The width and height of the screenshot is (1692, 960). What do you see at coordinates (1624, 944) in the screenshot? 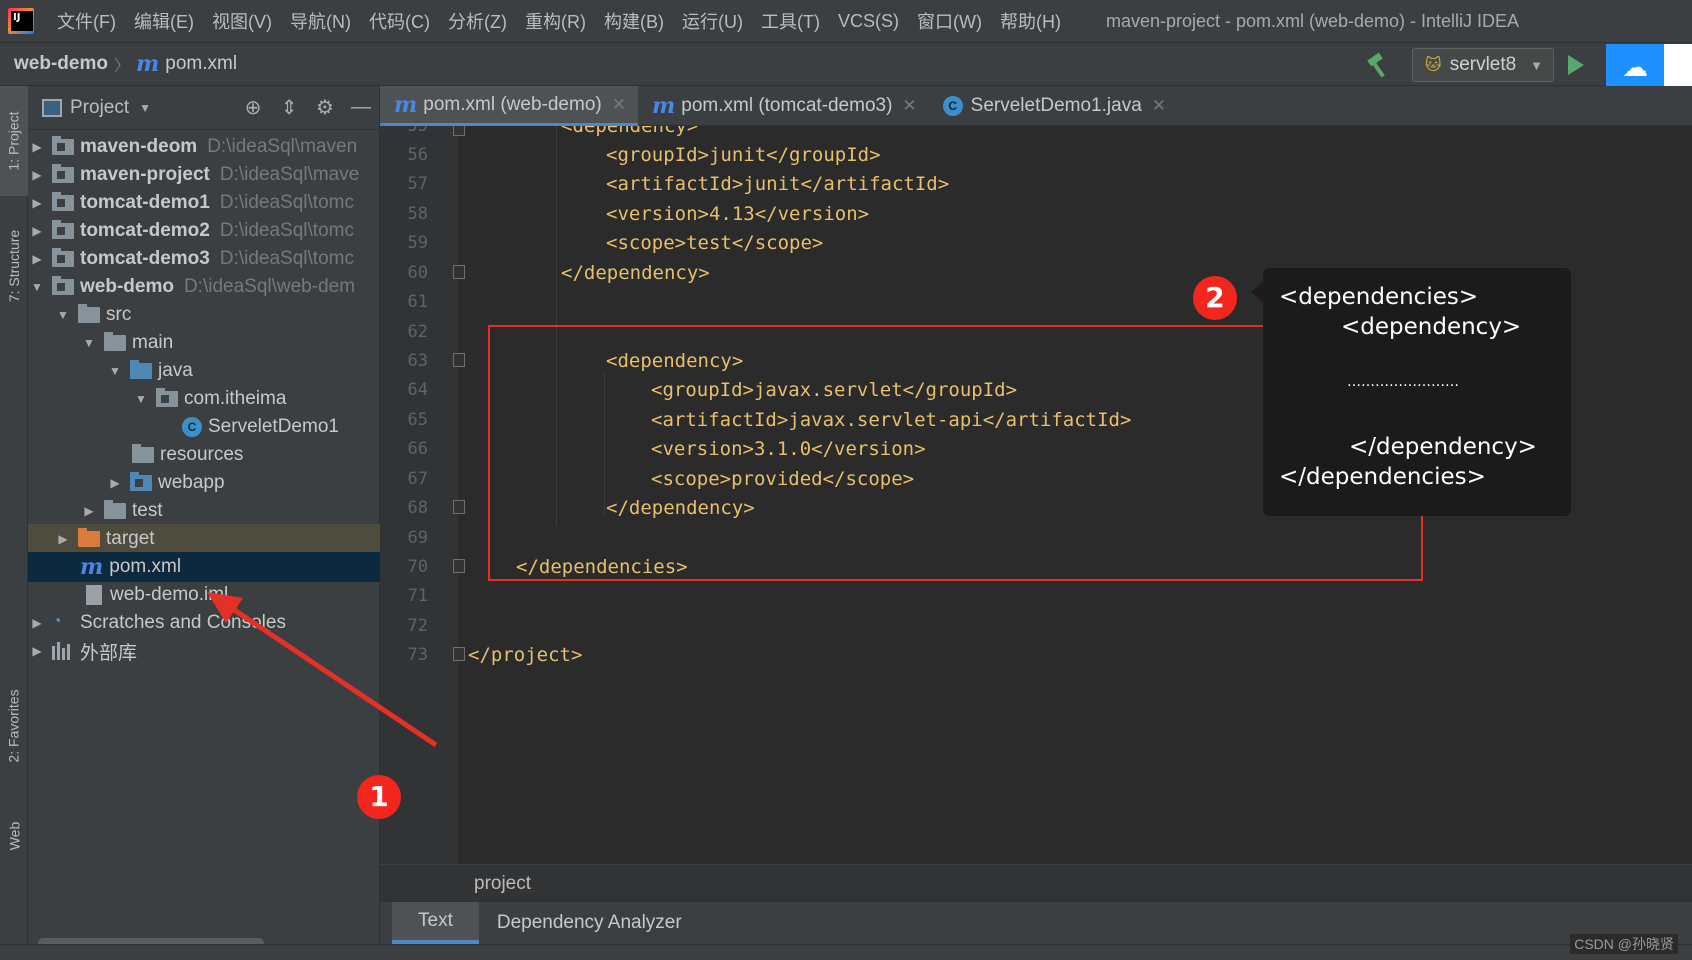
I see `watermark: CSDN @孙晓贤` at bounding box center [1624, 944].